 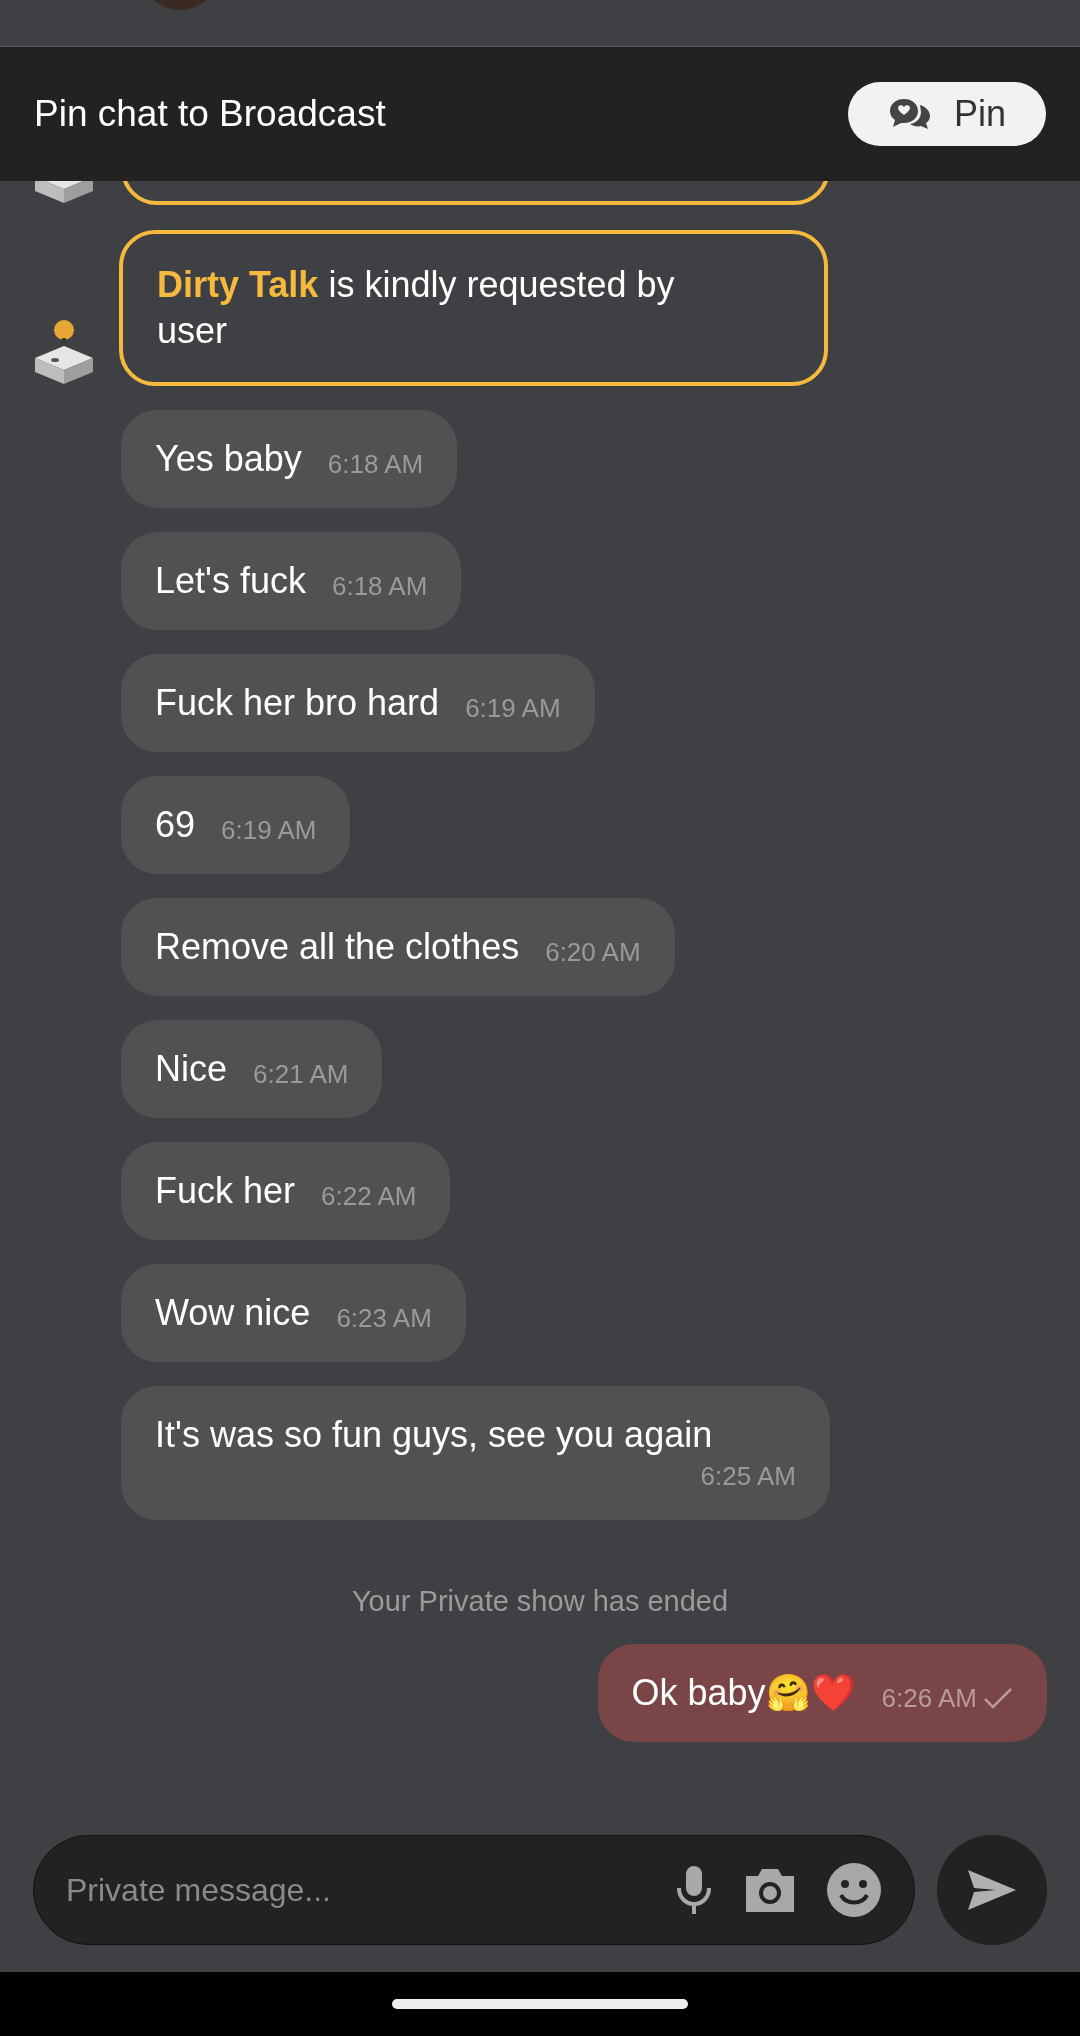 I want to click on pin-bar-label: Pin chat to Broadcast, so click(x=210, y=114).